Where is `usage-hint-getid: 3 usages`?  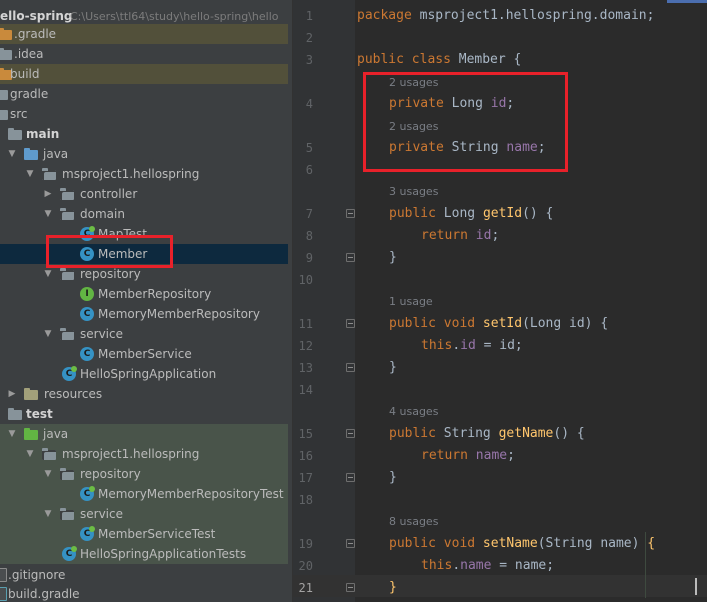 usage-hint-getid: 3 usages is located at coordinates (413, 192).